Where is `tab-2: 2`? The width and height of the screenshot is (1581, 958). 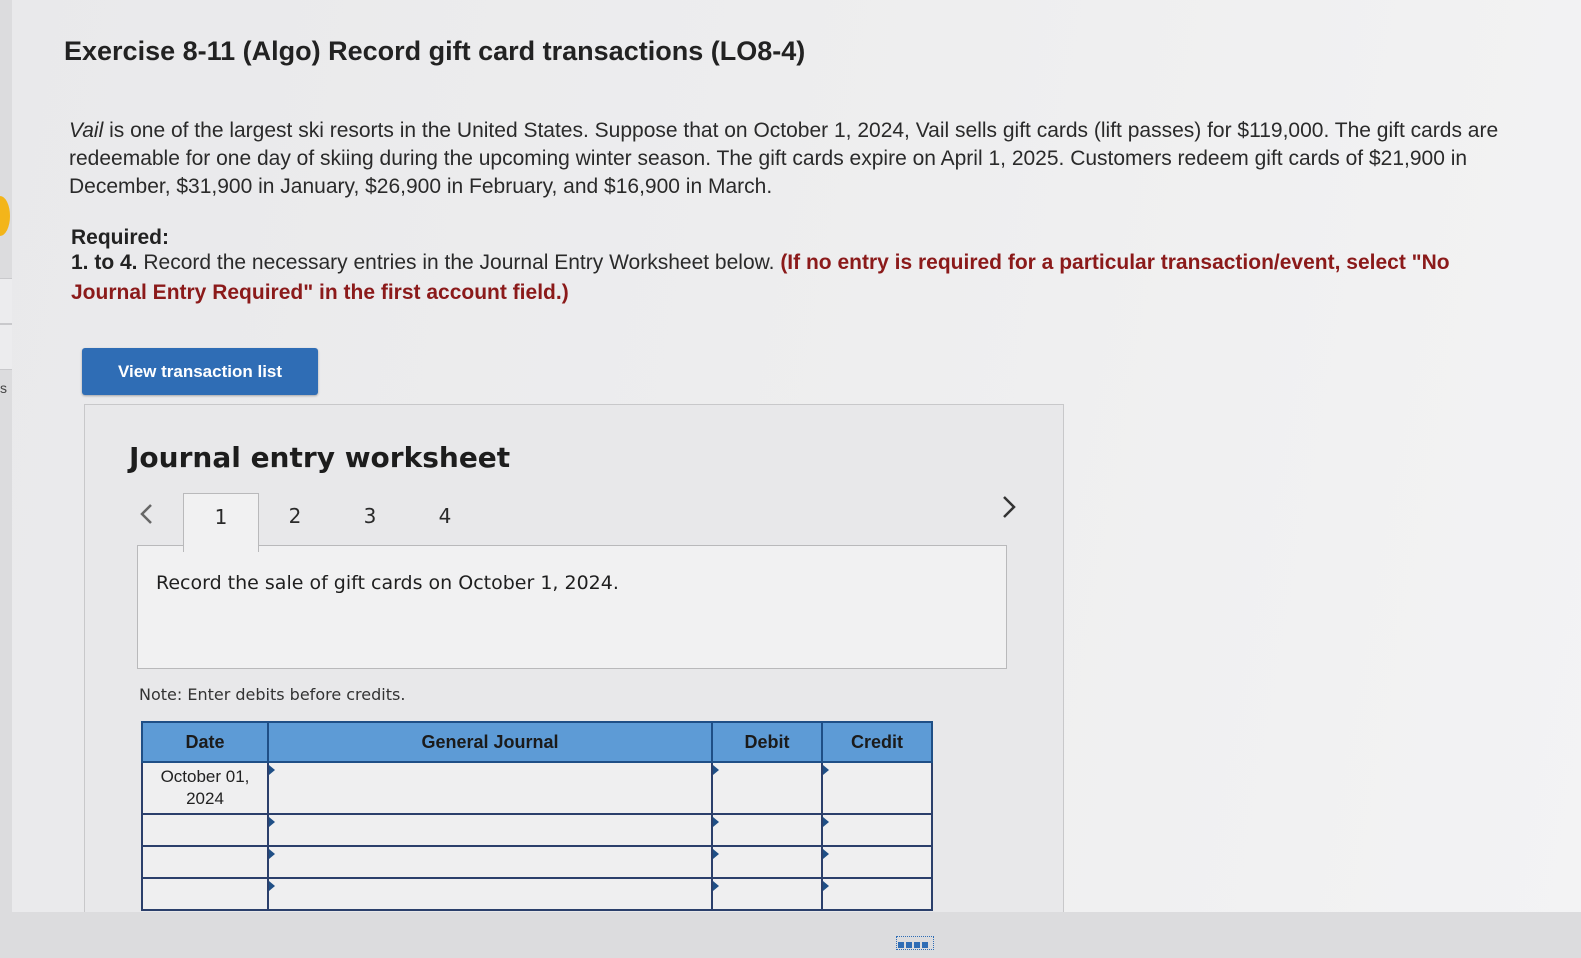
tab-2: 2 is located at coordinates (295, 523).